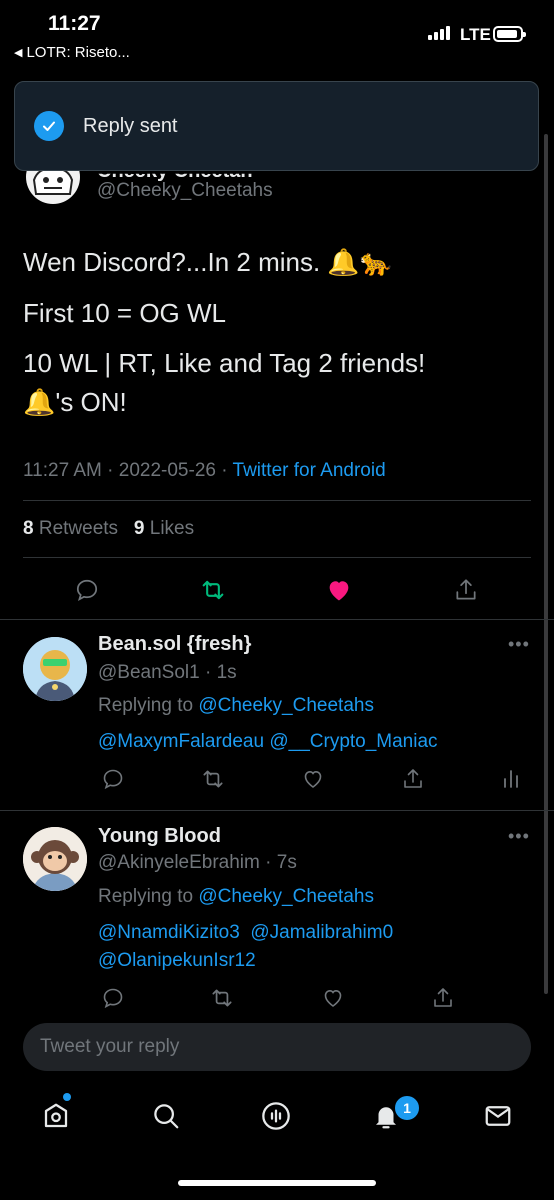 The height and width of the screenshot is (1200, 554). Describe the element at coordinates (18, 53) in the screenshot. I see `back-triangle-icon: ◀` at that location.